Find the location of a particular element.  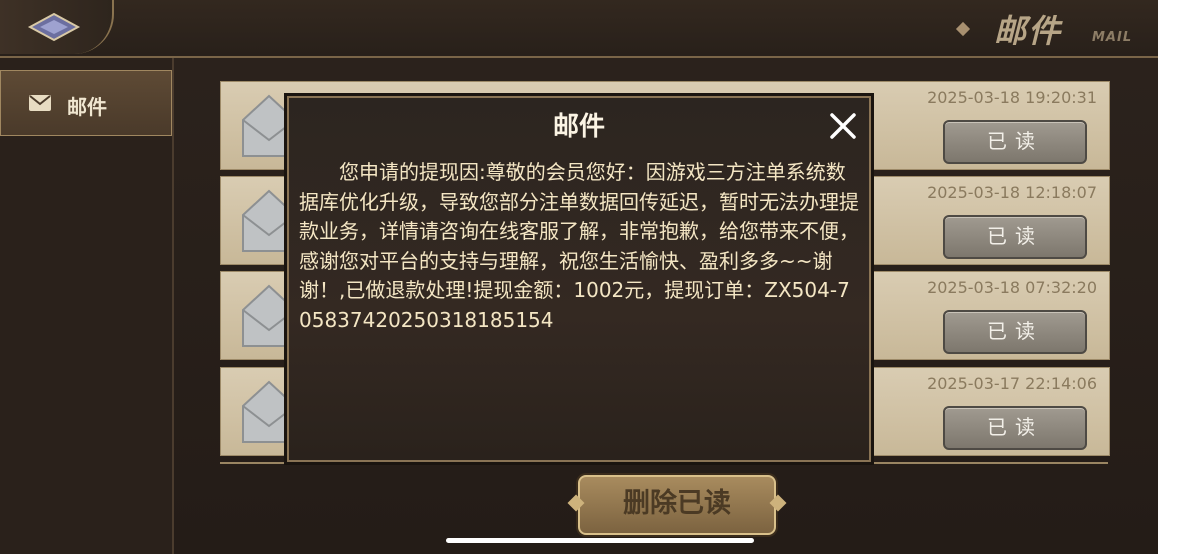

mail-icon is located at coordinates (40, 103).